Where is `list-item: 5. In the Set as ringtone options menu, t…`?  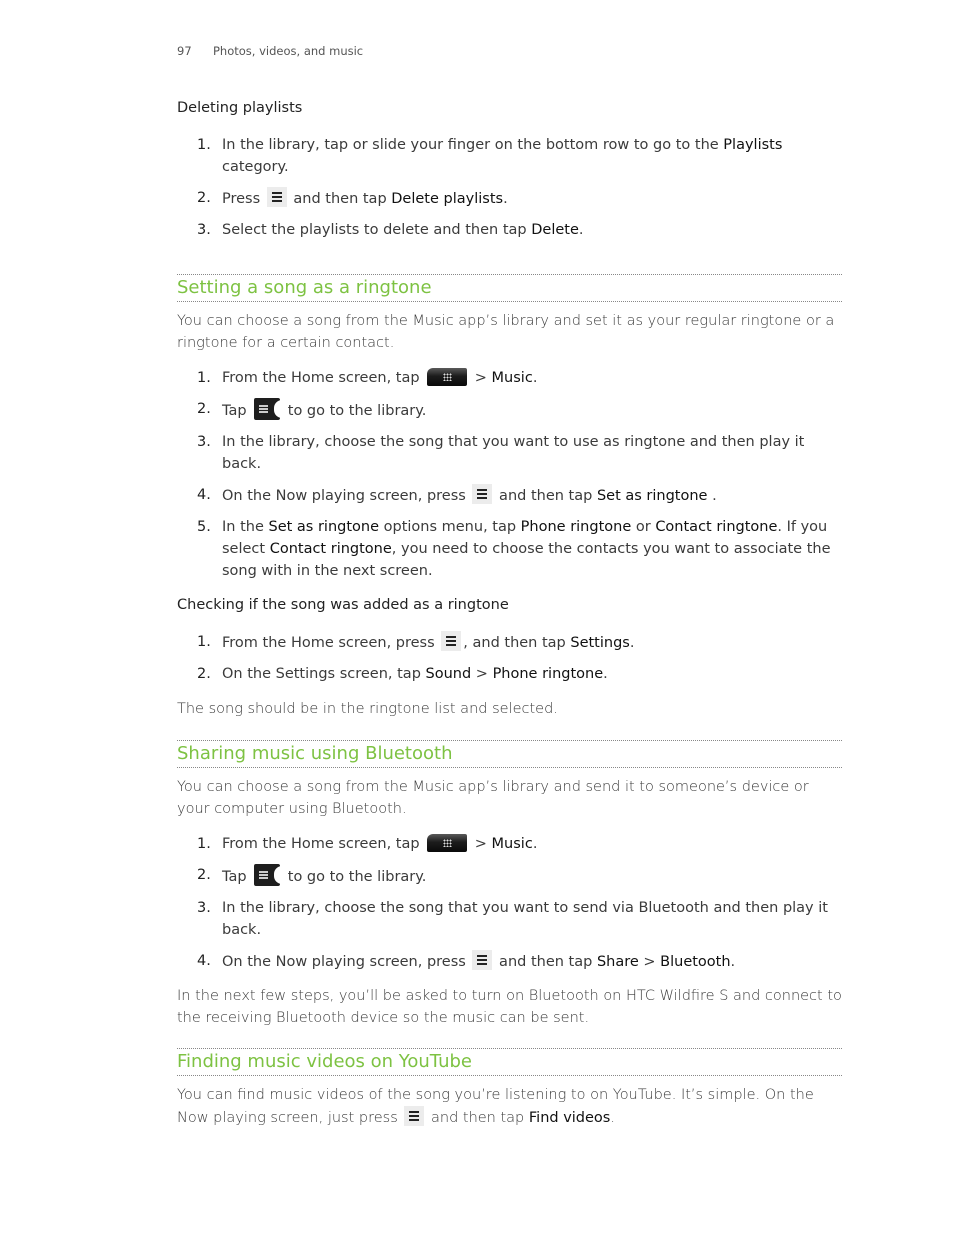 list-item: 5. In the Set as ringtone options menu, t… is located at coordinates (514, 549).